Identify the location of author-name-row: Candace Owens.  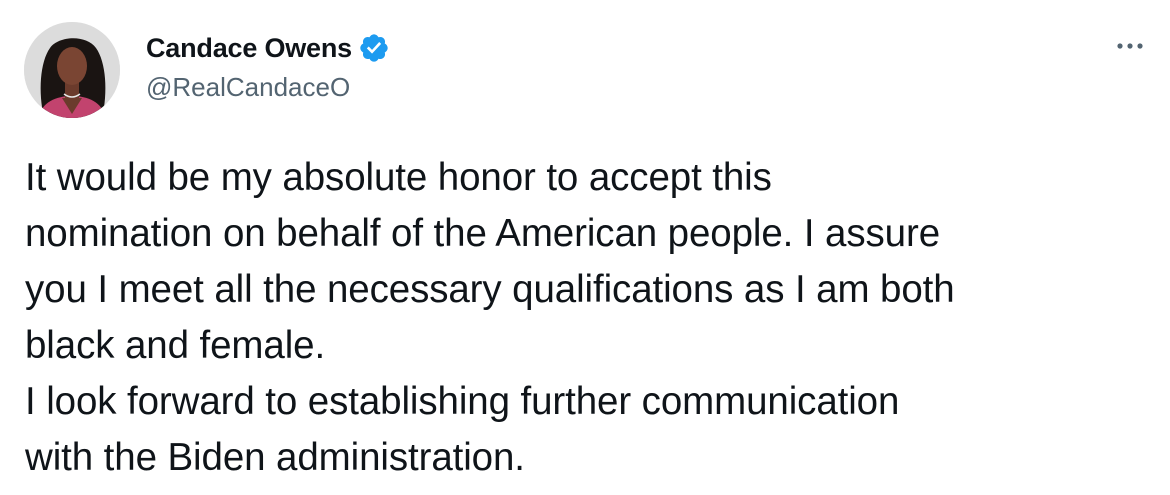
(268, 48).